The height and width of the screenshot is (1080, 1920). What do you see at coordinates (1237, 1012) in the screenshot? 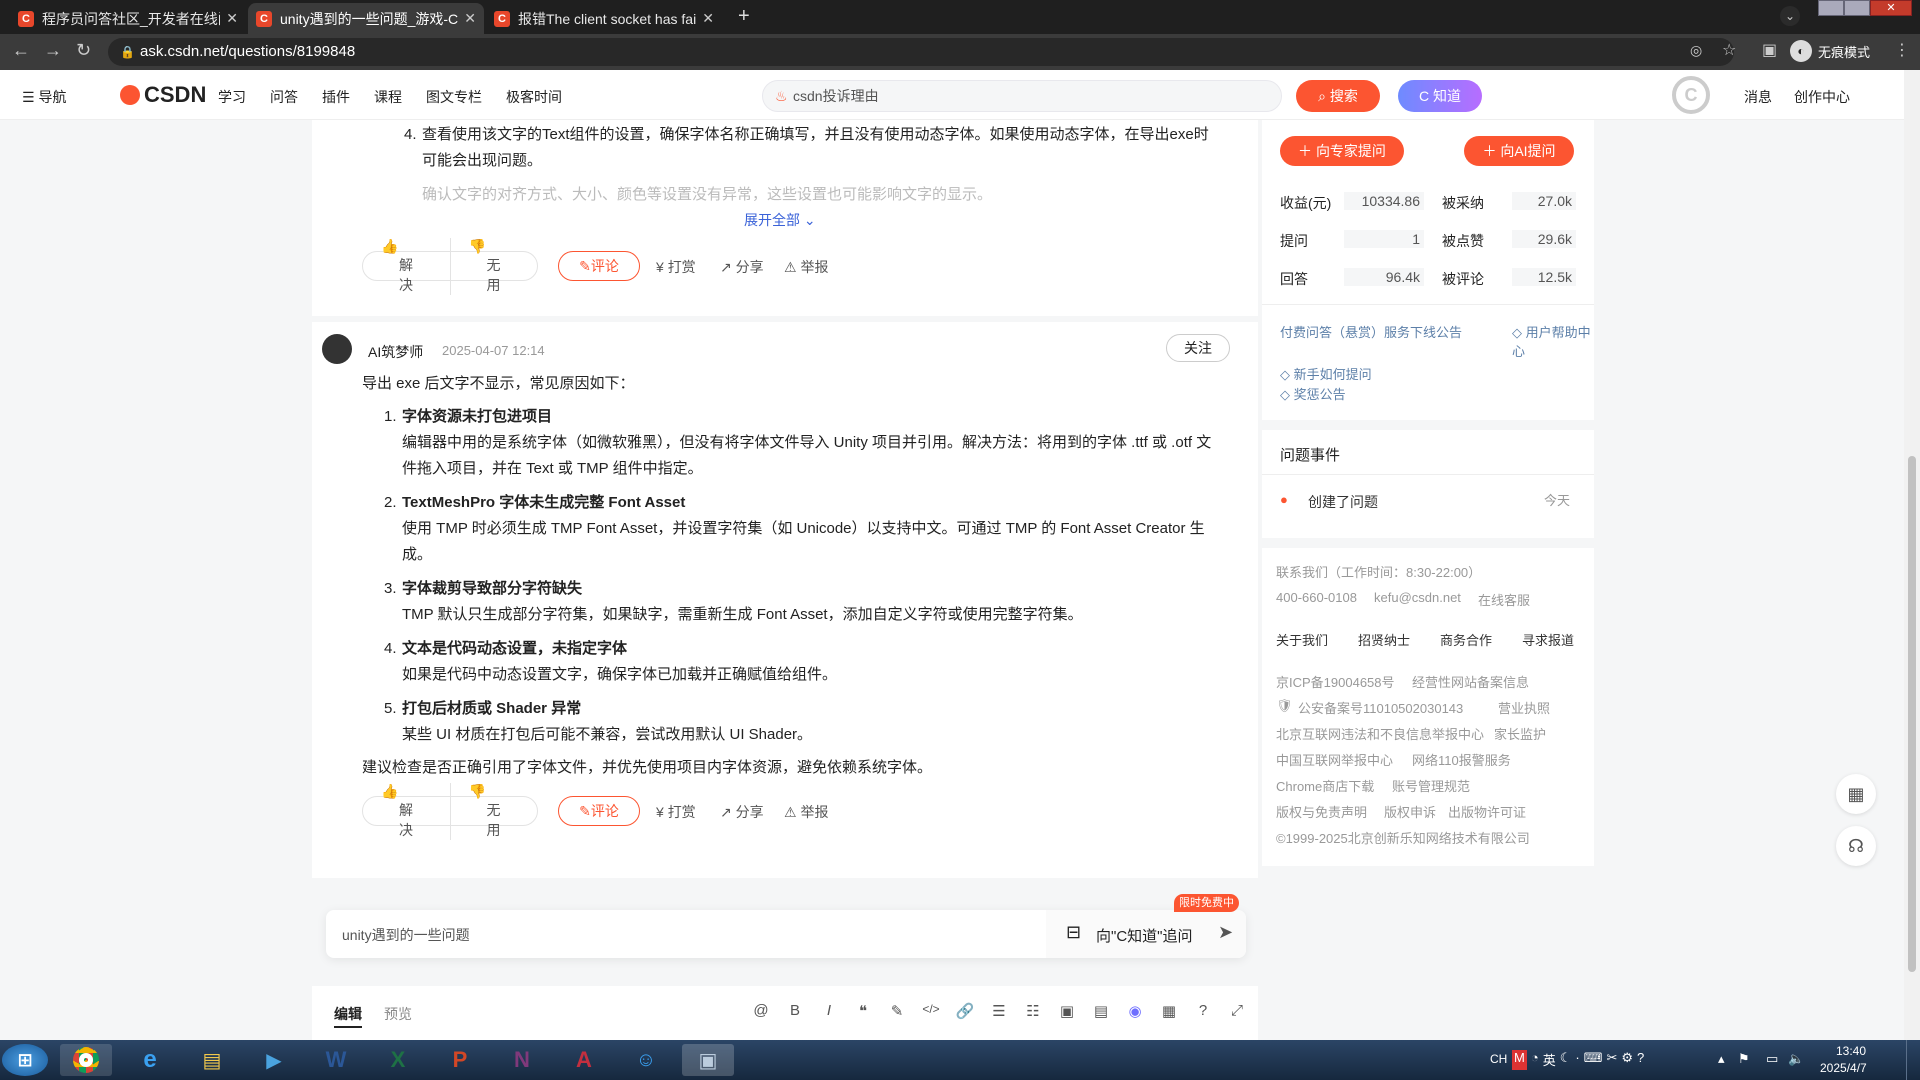
I see `fullscreen-icon: ⤢` at bounding box center [1237, 1012].